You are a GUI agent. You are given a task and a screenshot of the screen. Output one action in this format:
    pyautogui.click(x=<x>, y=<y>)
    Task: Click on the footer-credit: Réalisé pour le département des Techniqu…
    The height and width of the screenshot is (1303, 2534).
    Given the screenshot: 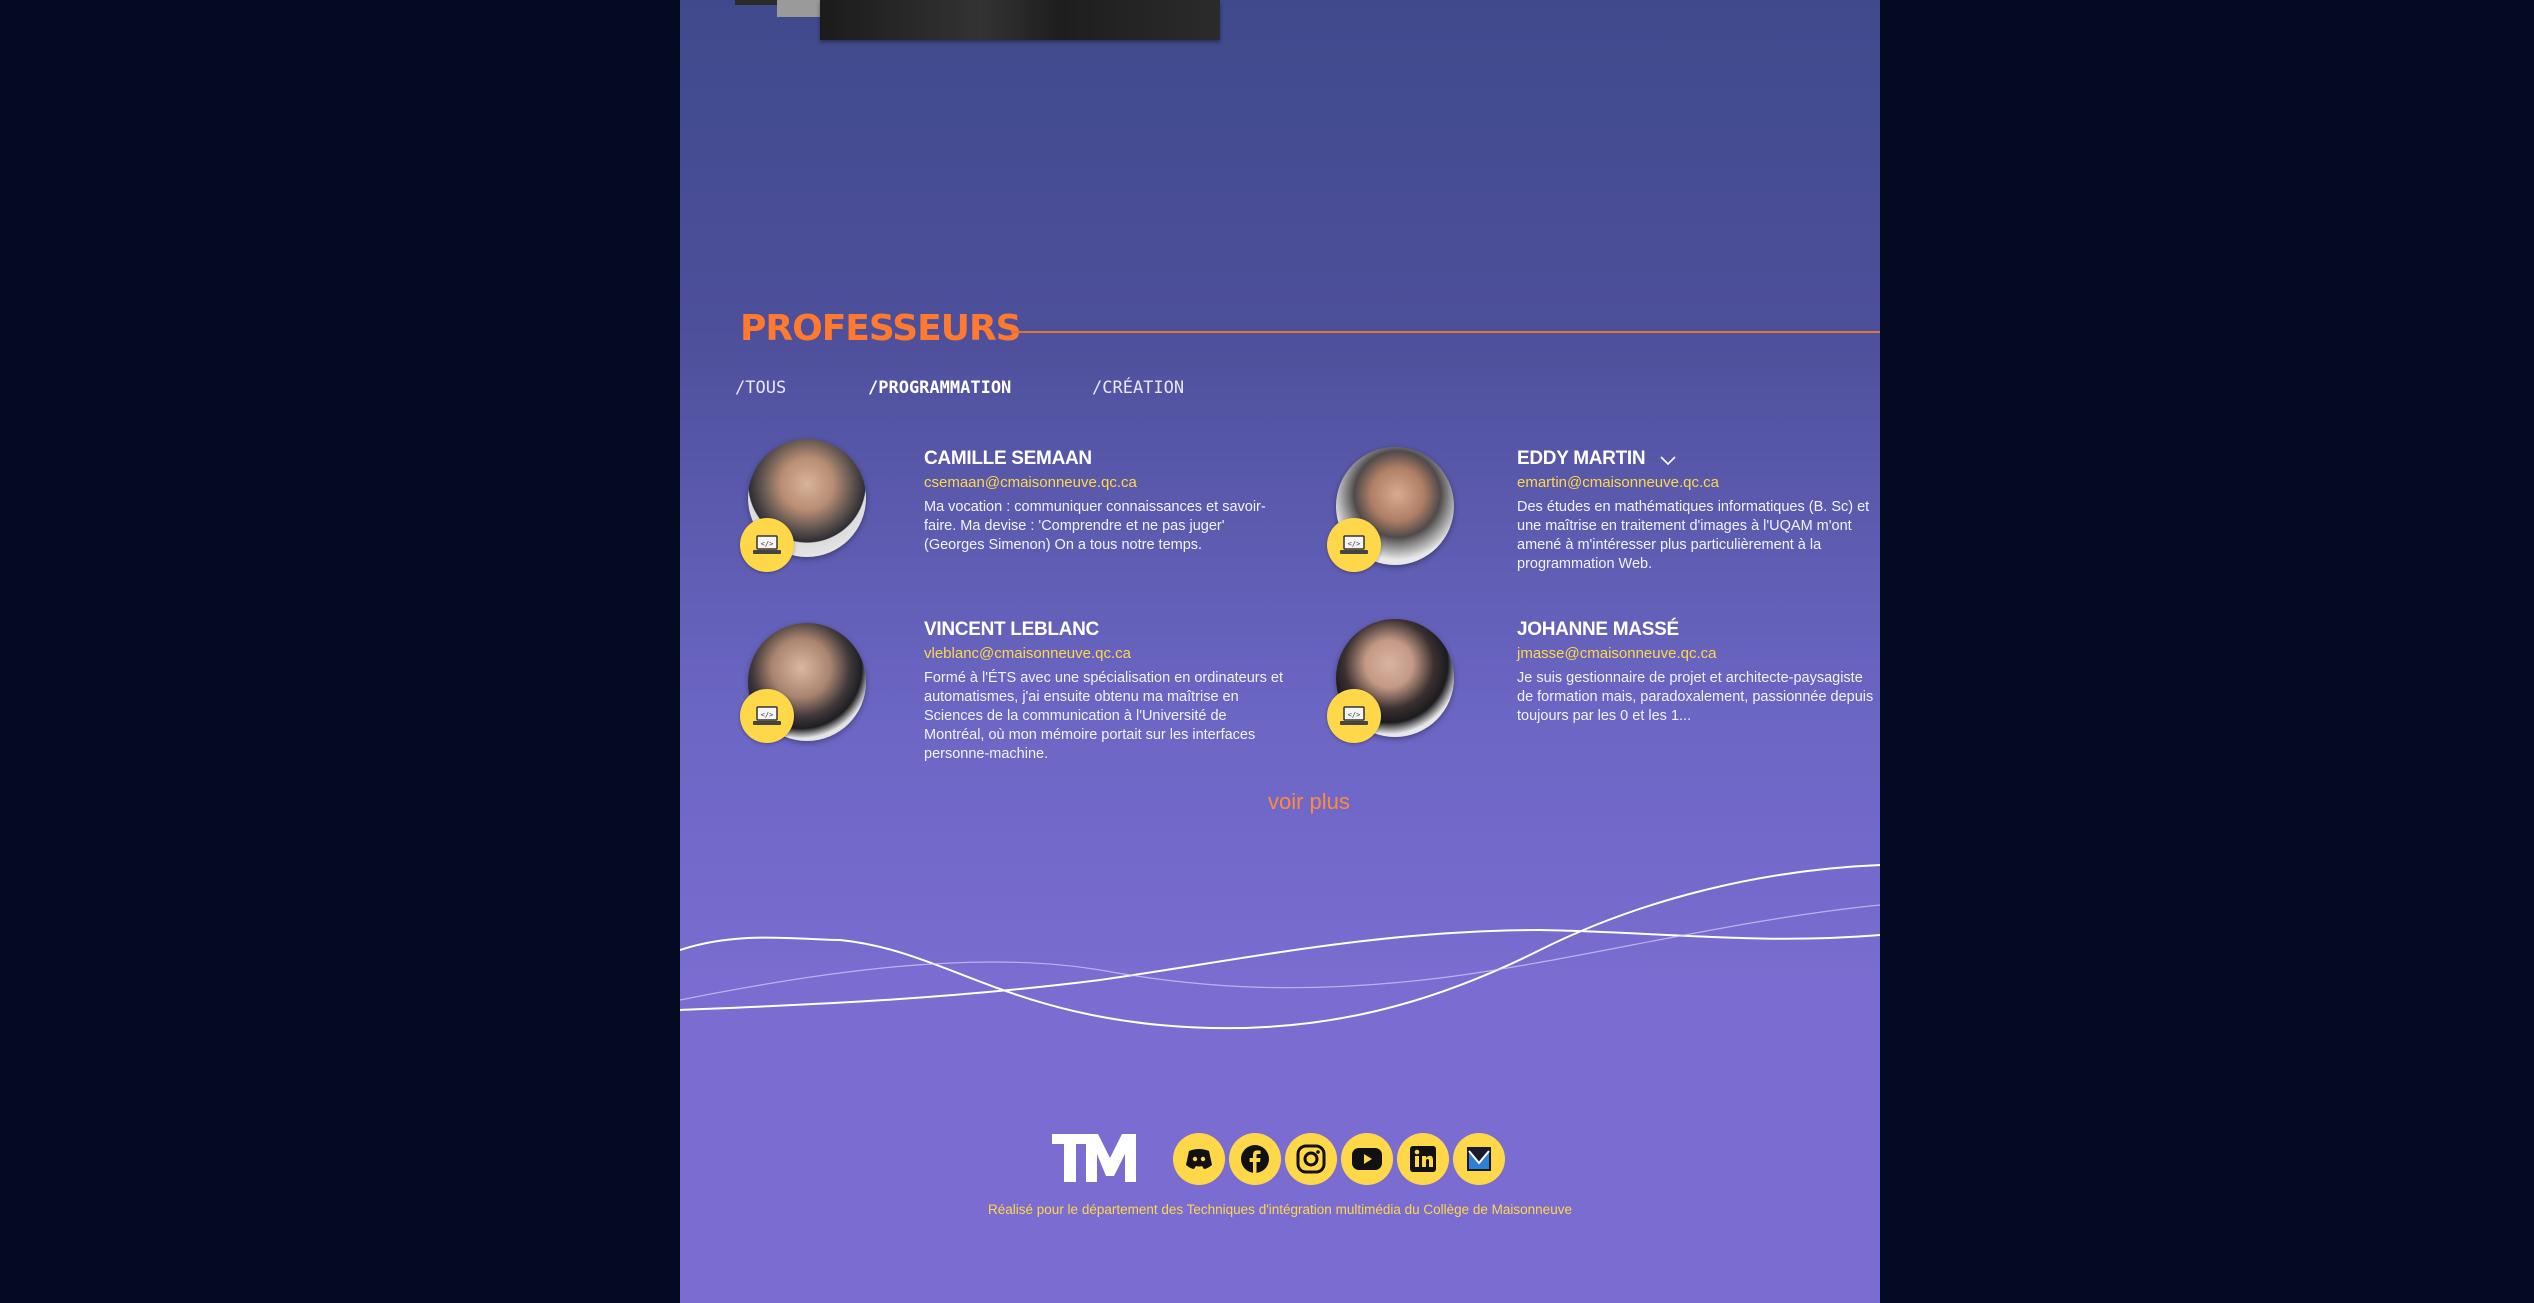 What is the action you would take?
    pyautogui.click(x=1280, y=1209)
    